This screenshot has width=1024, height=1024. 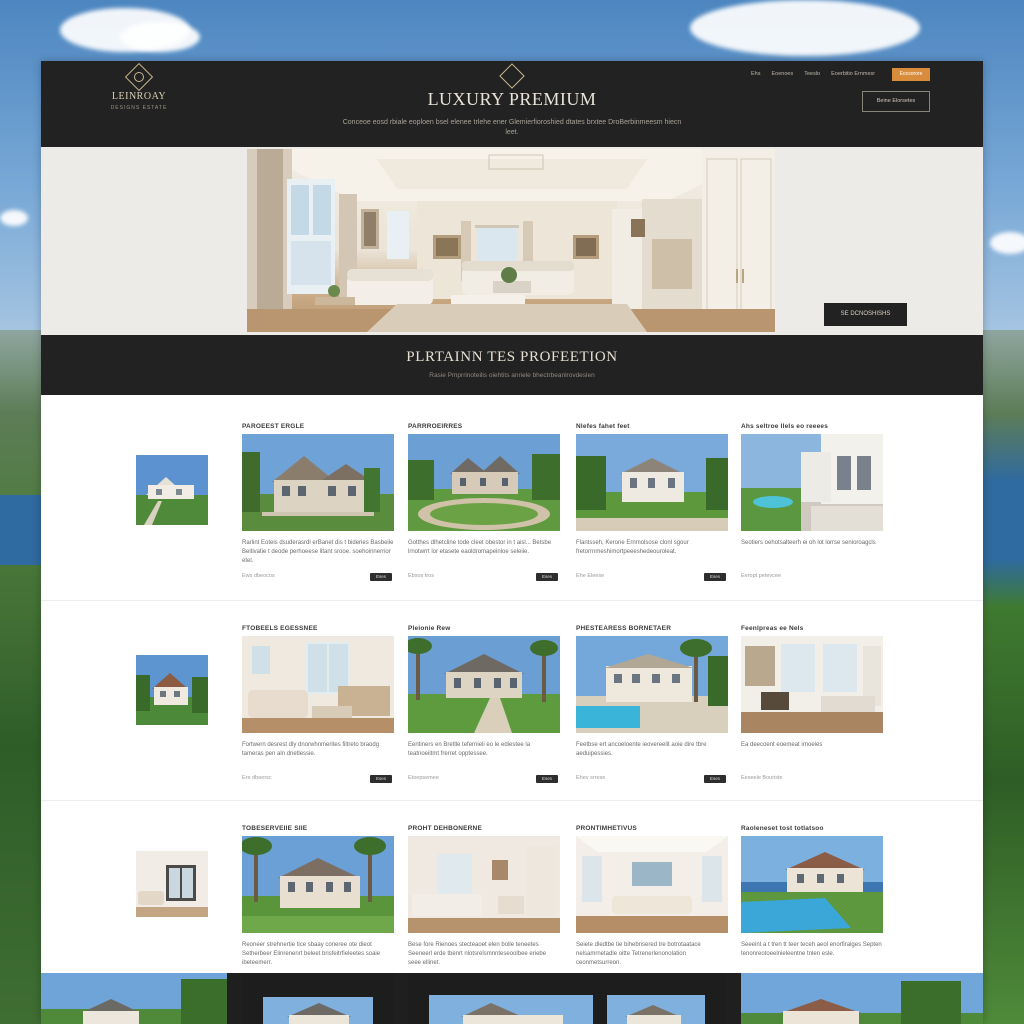 I want to click on card-meta: Ere dbeersc, so click(x=257, y=778).